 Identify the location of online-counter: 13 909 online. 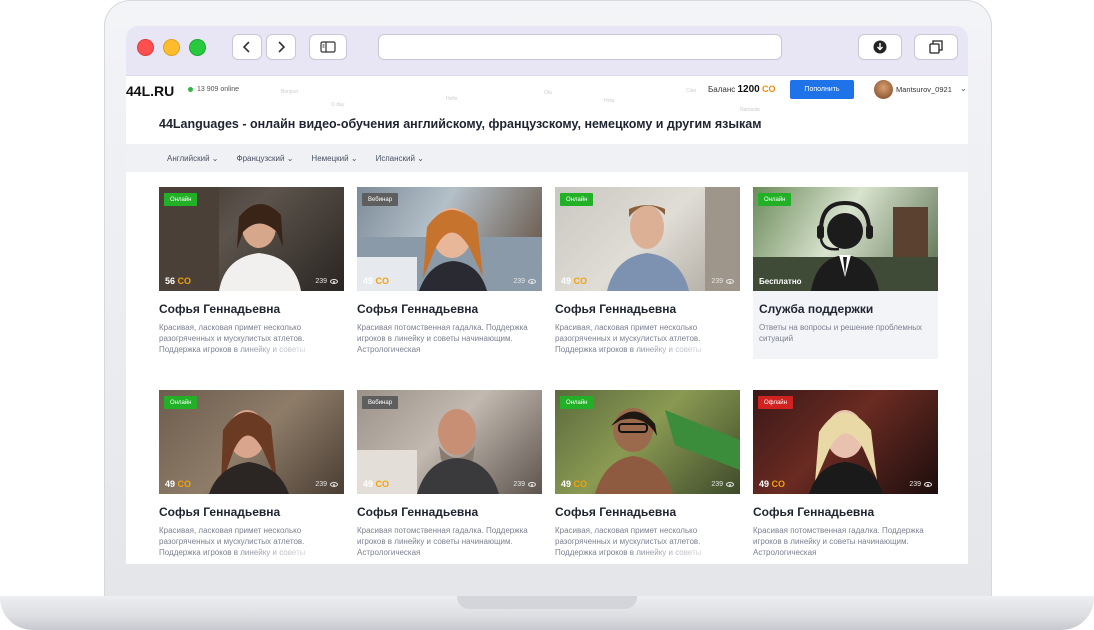
(213, 89).